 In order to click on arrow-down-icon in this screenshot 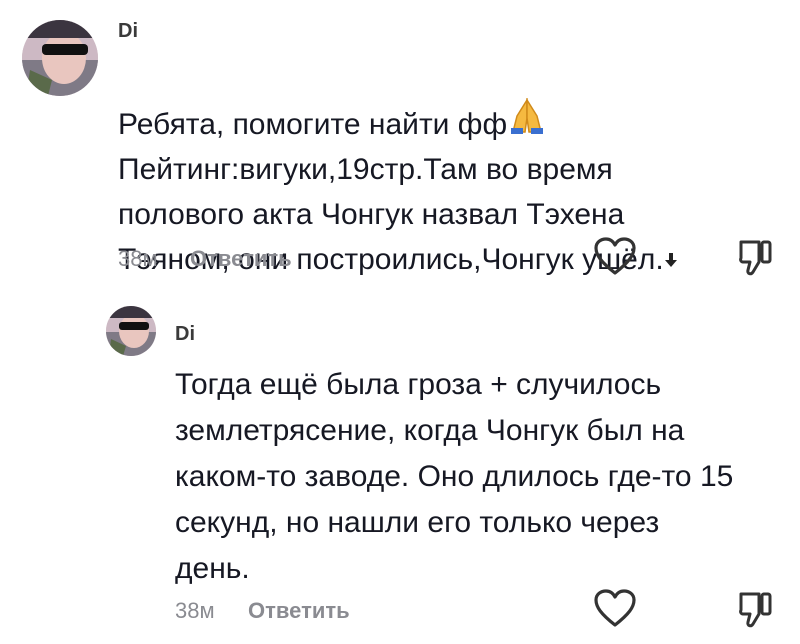, I will do `click(671, 259)`.